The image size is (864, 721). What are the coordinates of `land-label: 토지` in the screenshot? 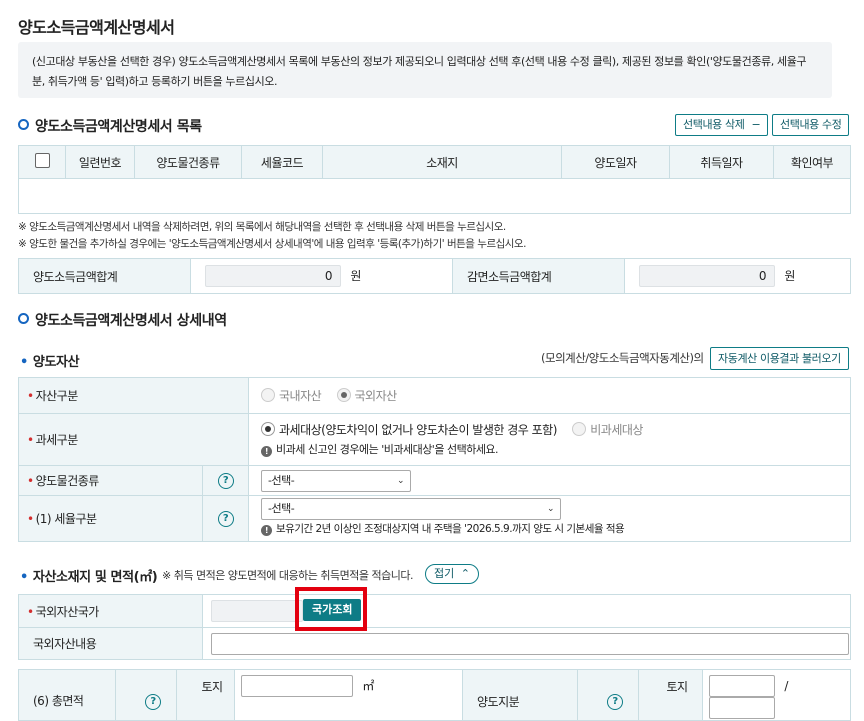 It's located at (205, 695).